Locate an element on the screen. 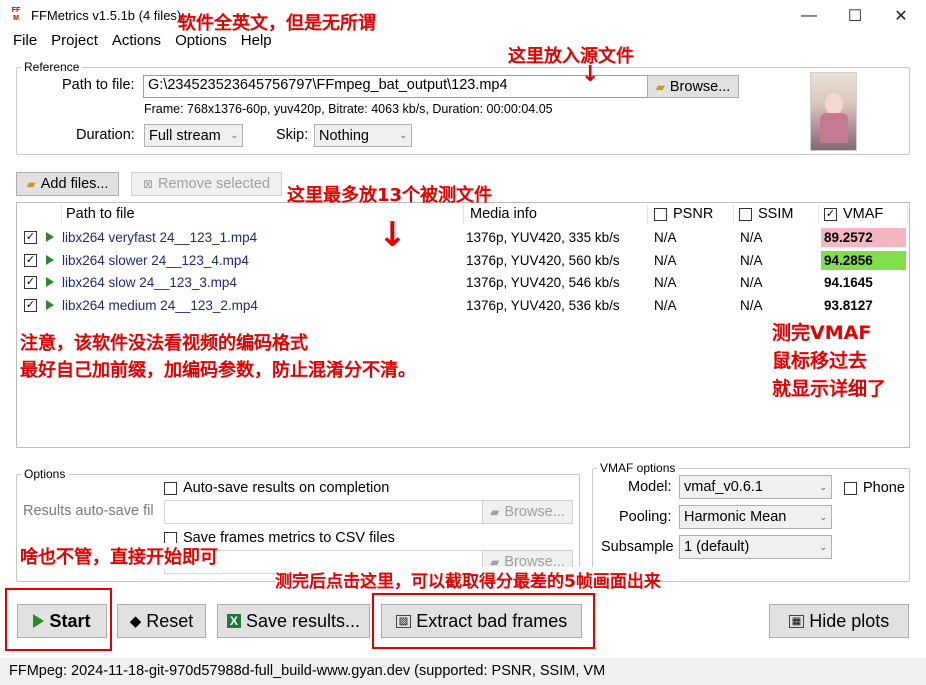 This screenshot has width=926, height=685. annotation-extract-note: 测完后点击这里，可以截取得分最差的5帧画面出来 is located at coordinates (468, 579).